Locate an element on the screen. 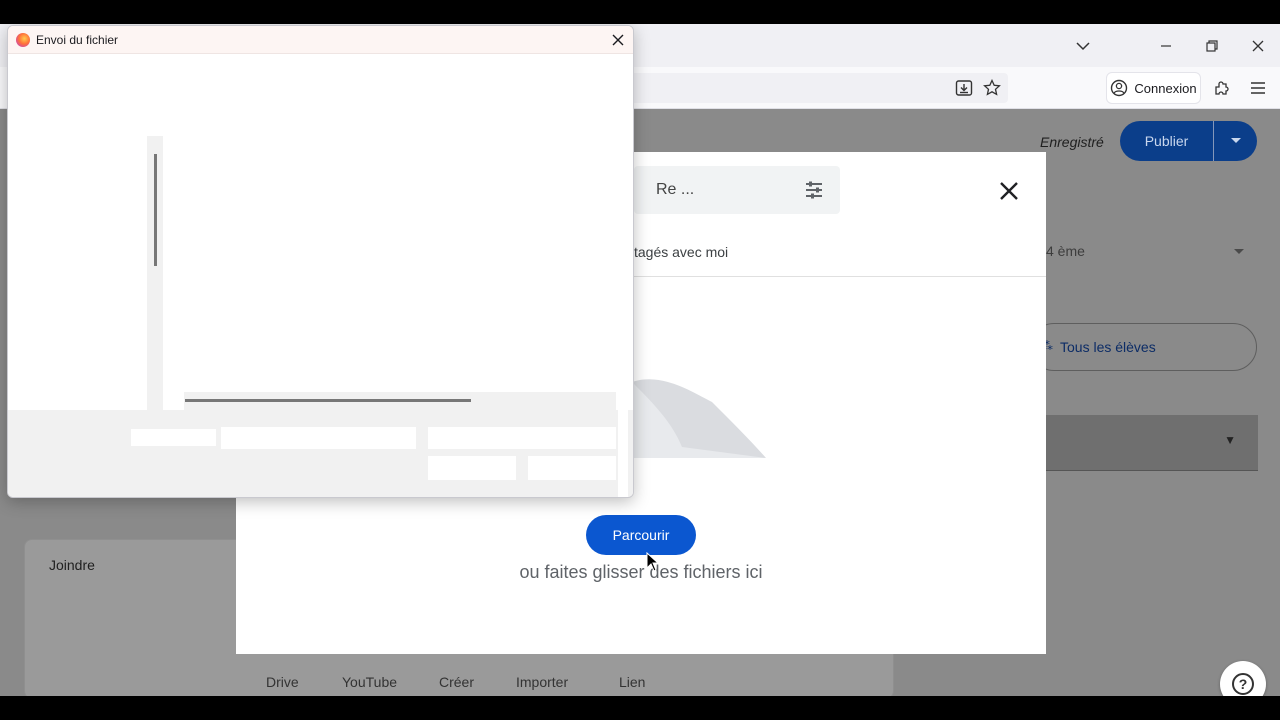 The image size is (1280, 720). login-label: Connexion is located at coordinates (1165, 88).